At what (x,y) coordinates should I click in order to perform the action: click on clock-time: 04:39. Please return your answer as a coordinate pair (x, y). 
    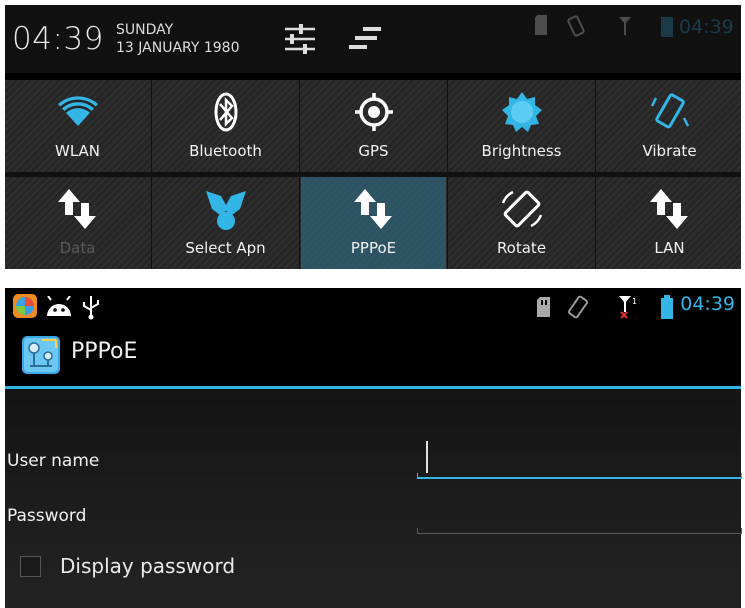
    Looking at the image, I should click on (58, 39).